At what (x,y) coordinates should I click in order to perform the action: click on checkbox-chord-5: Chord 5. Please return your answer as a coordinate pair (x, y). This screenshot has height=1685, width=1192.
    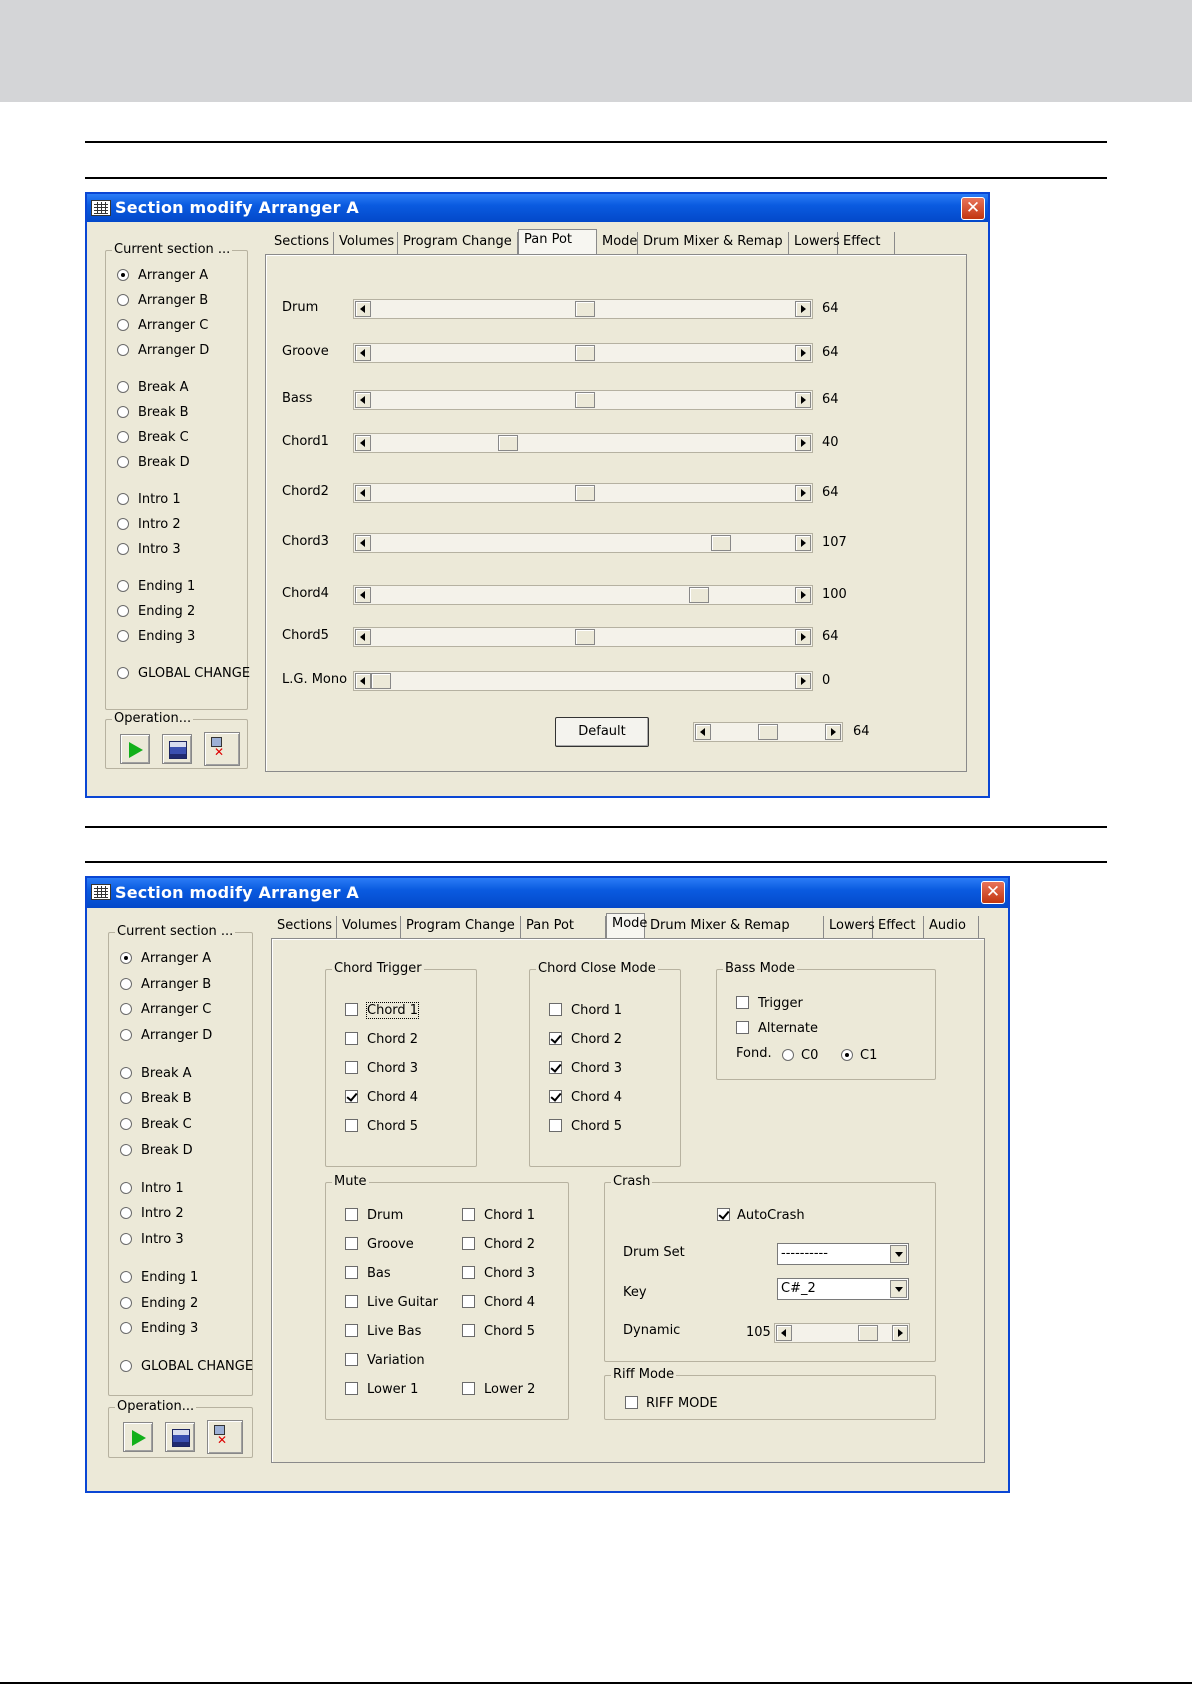
    Looking at the image, I should click on (585, 1126).